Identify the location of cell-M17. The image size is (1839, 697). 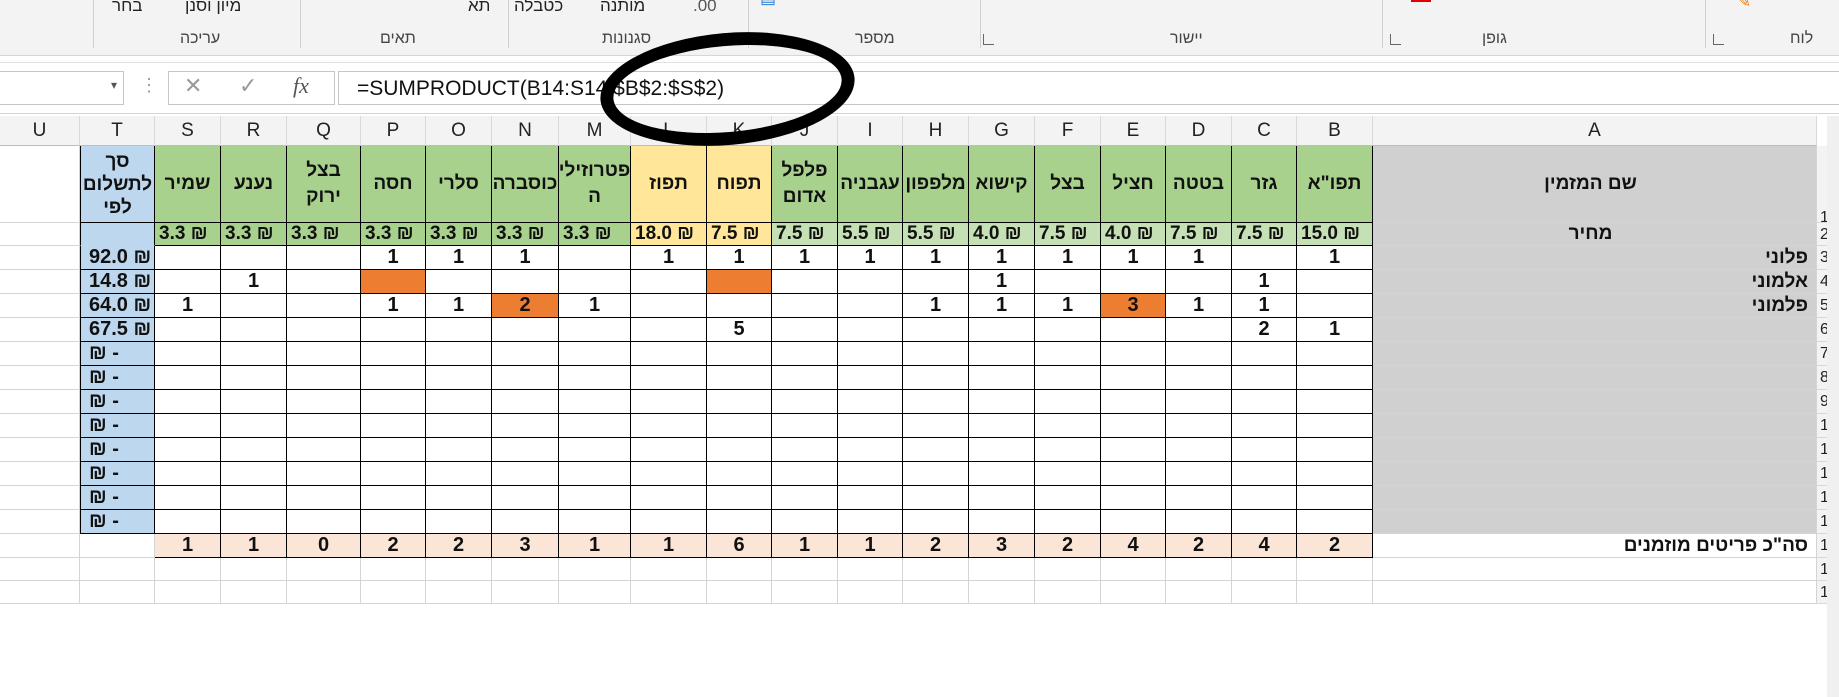
(595, 592).